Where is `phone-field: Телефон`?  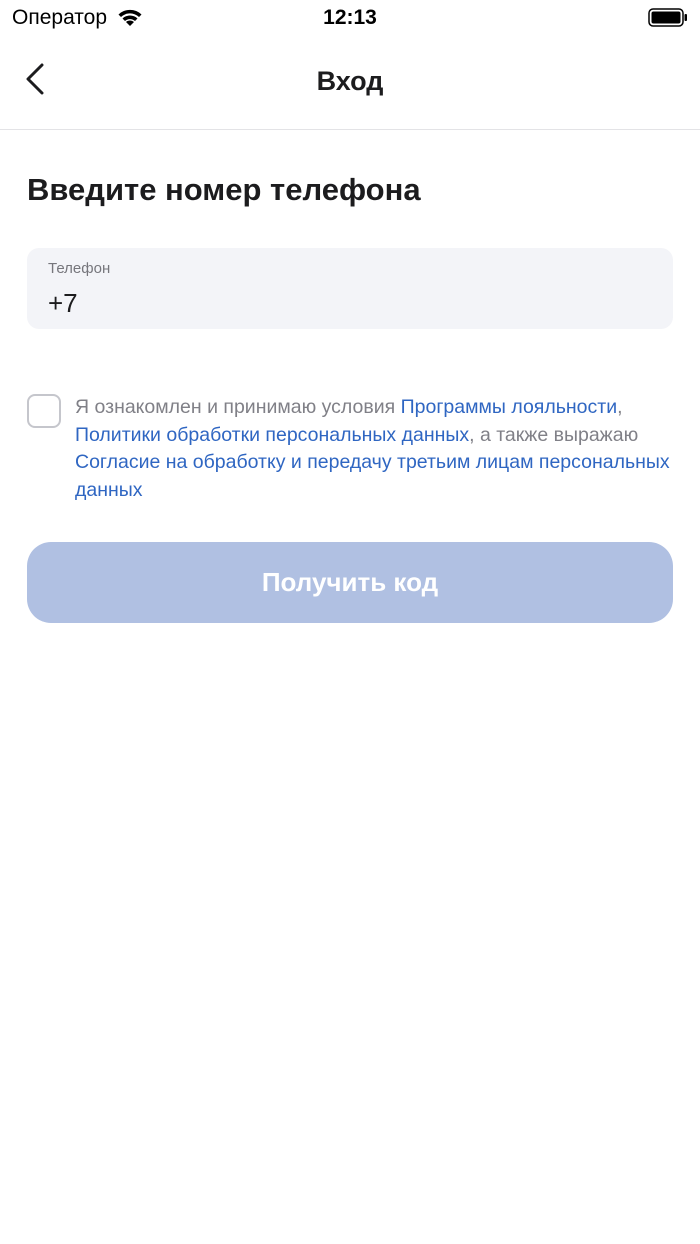 phone-field: Телефон is located at coordinates (350, 288).